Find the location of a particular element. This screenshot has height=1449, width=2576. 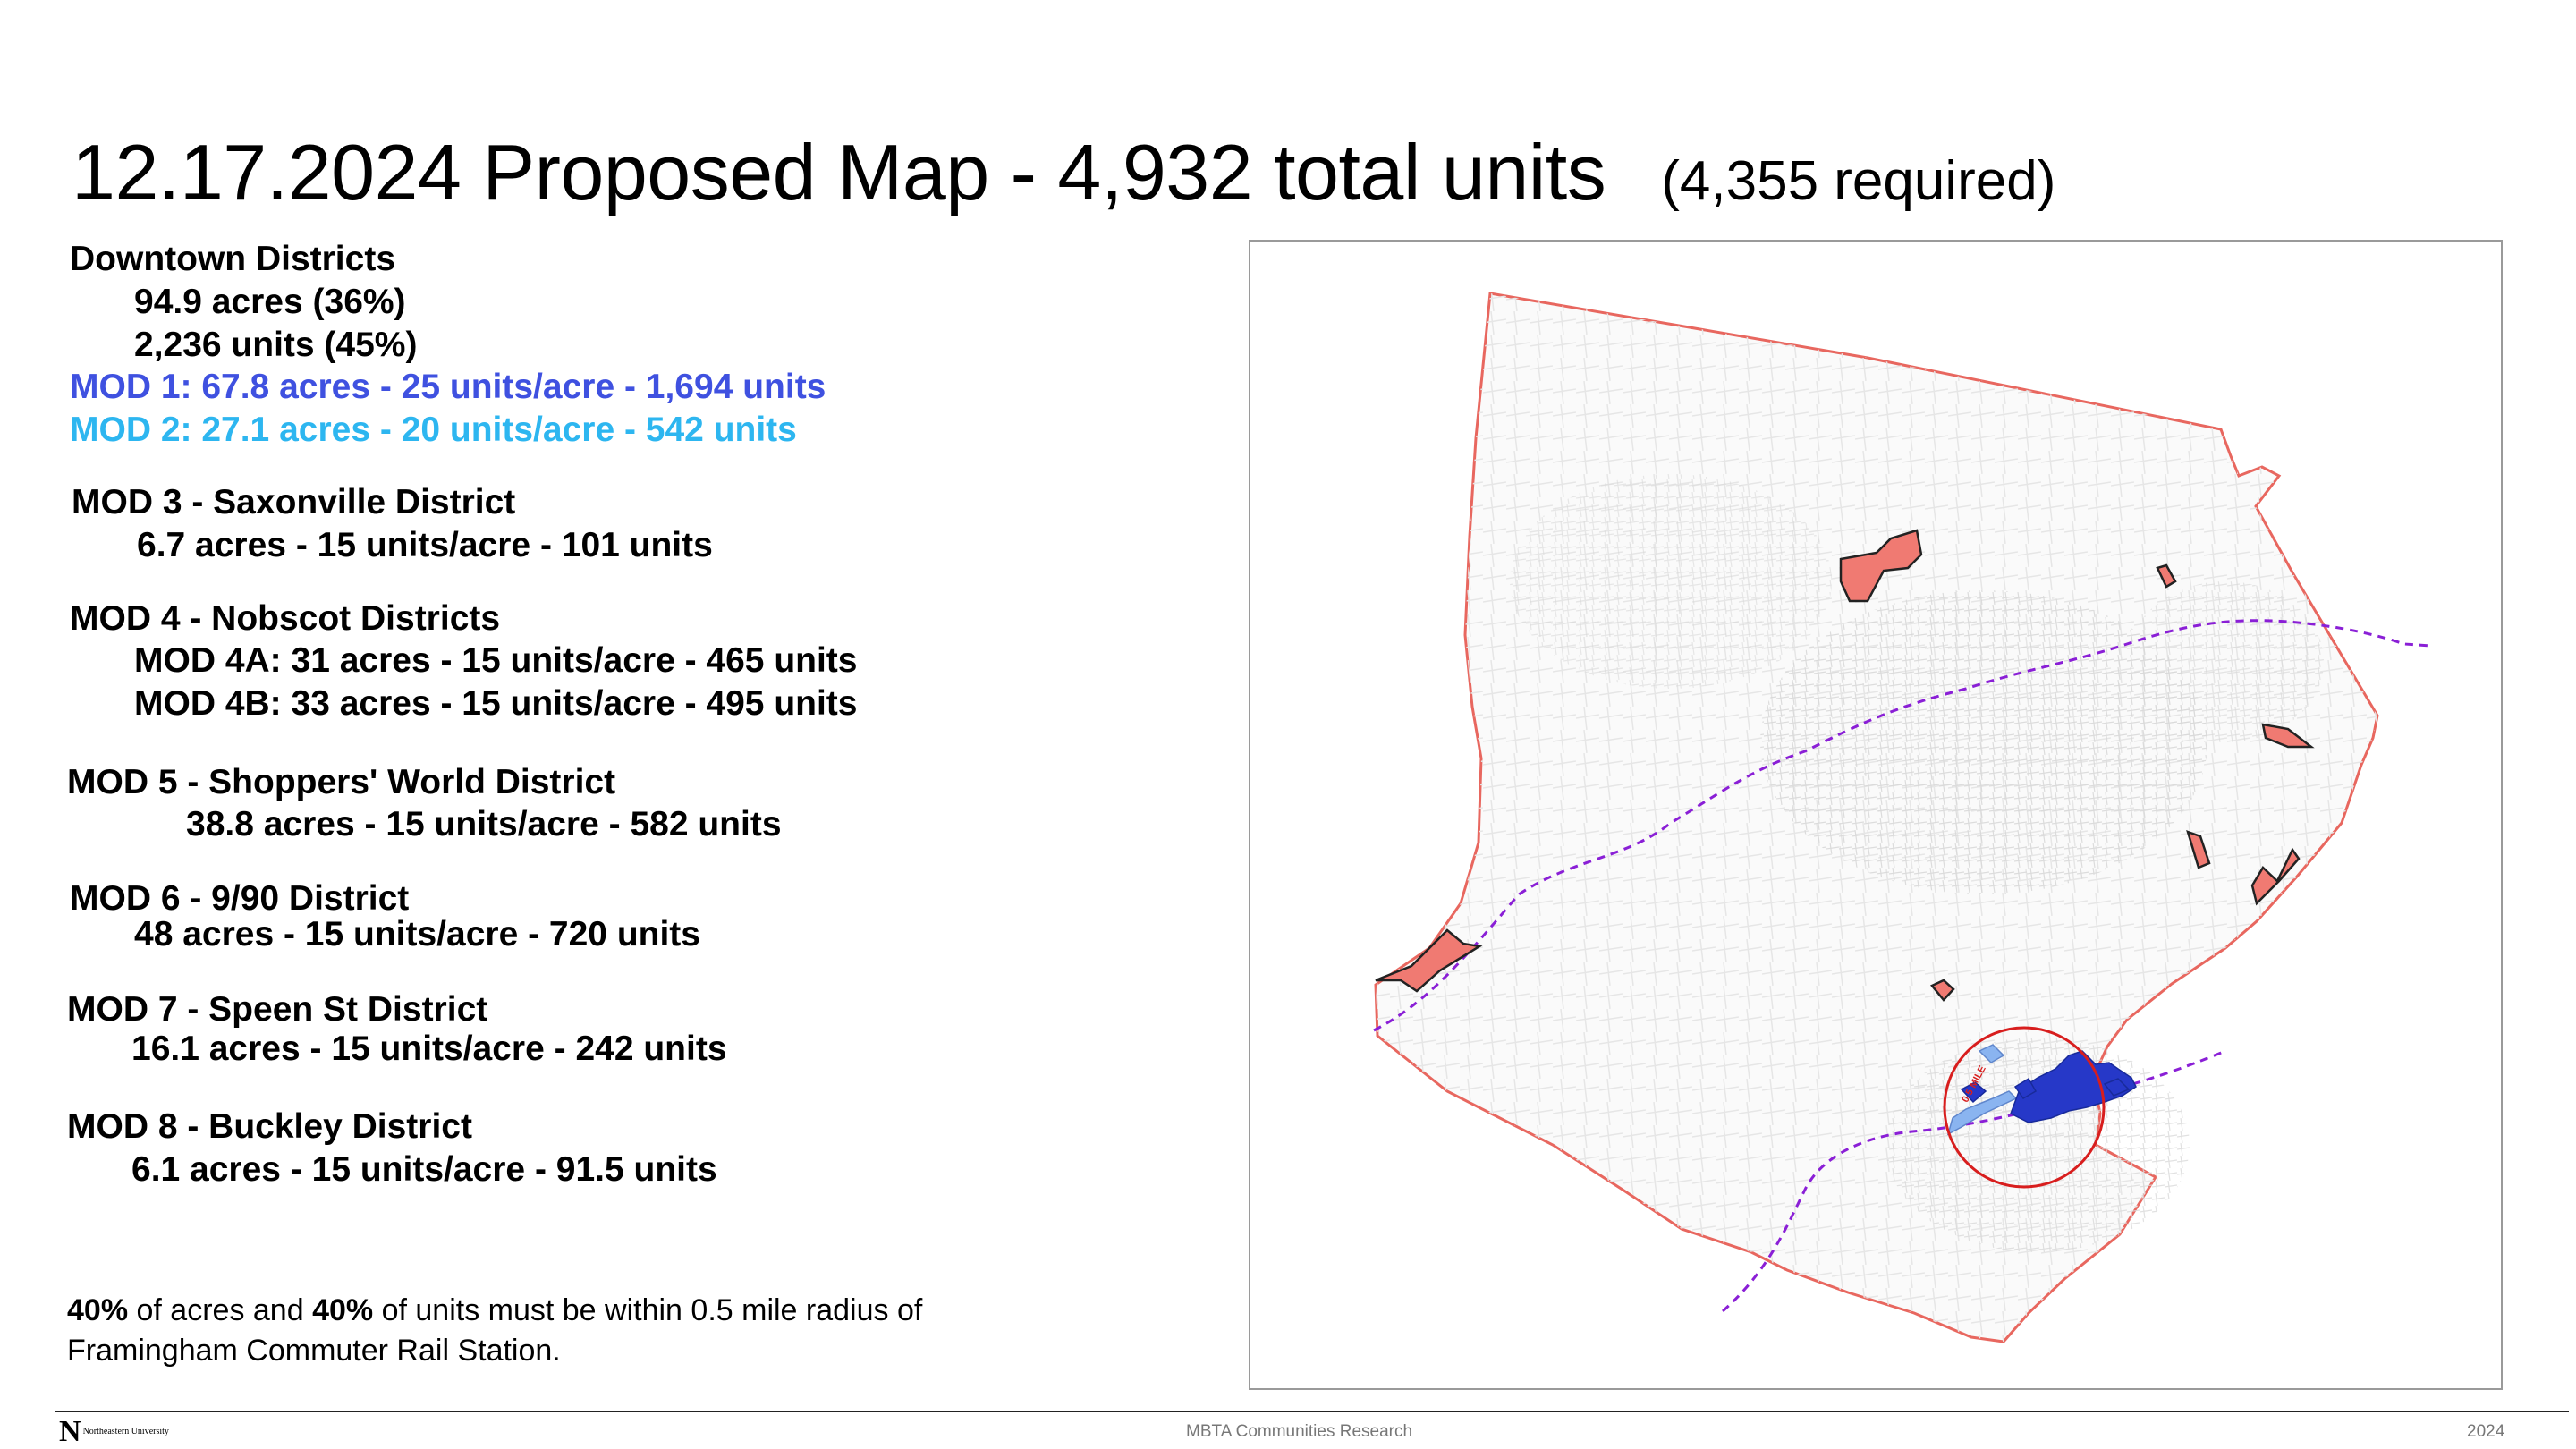

mod6-heading: MOD 6 - 9/90 District is located at coordinates (240, 898).